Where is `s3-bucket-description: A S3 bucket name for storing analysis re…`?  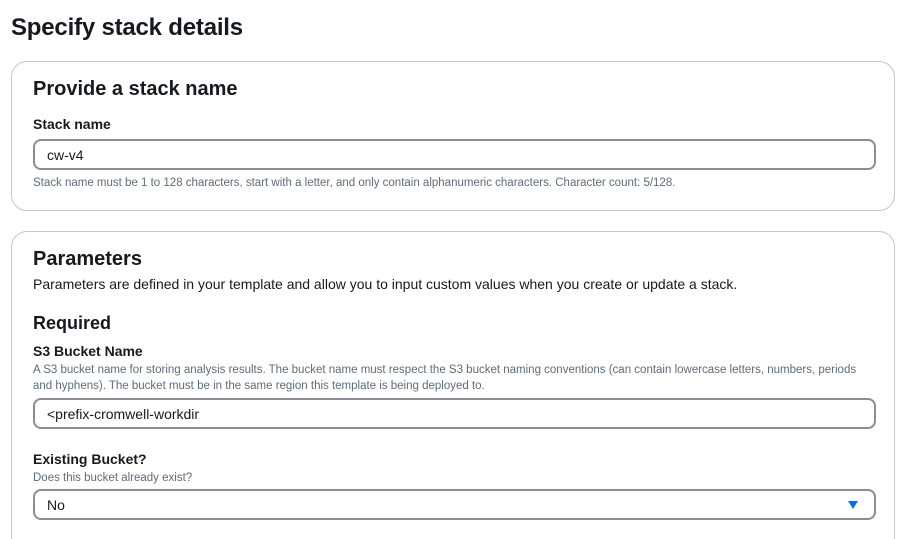 s3-bucket-description: A S3 bucket name for storing analysis re… is located at coordinates (445, 378).